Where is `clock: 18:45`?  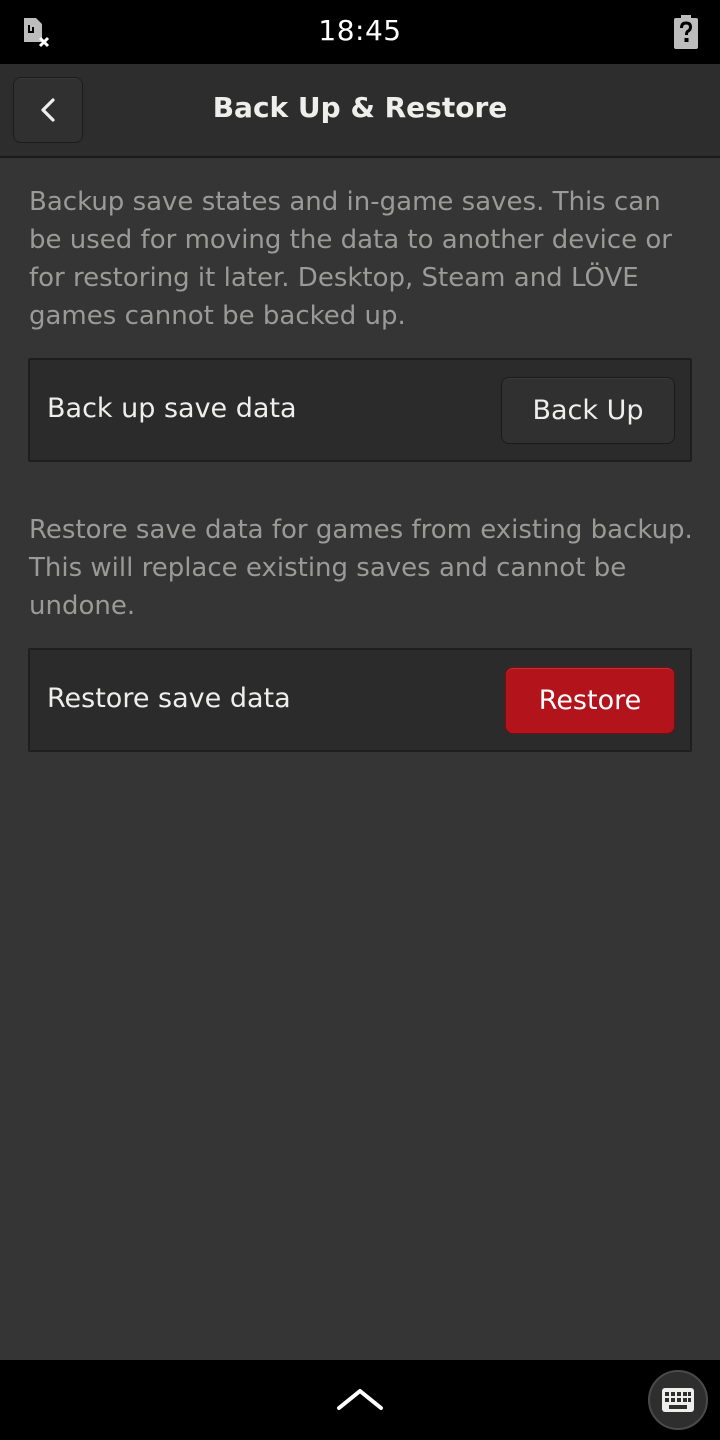 clock: 18:45 is located at coordinates (360, 30).